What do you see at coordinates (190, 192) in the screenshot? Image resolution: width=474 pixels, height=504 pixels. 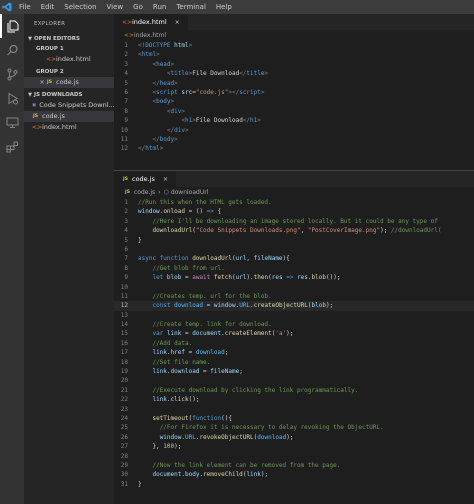 I see `breadcrumb-item: downloadUrl` at bounding box center [190, 192].